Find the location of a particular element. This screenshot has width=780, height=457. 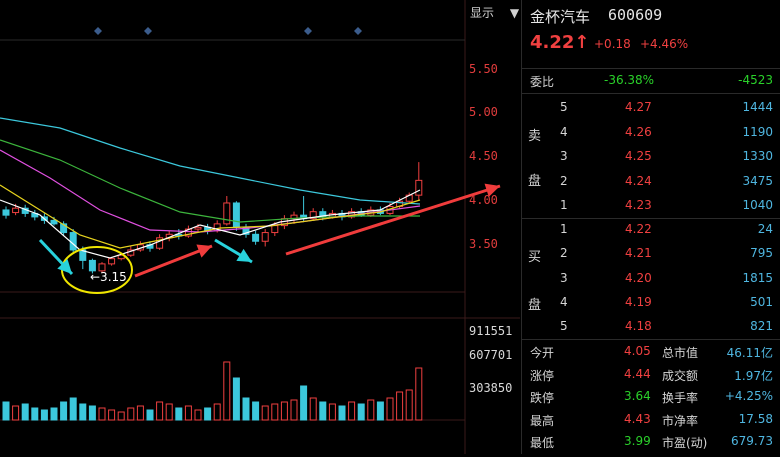

order-price: 4.26 is located at coordinates (638, 131).